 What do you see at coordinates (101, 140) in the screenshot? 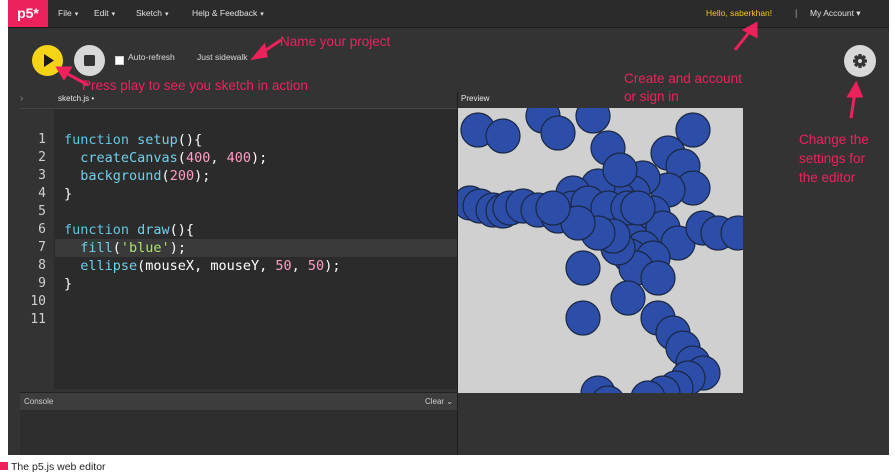
I see `code-token: function` at bounding box center [101, 140].